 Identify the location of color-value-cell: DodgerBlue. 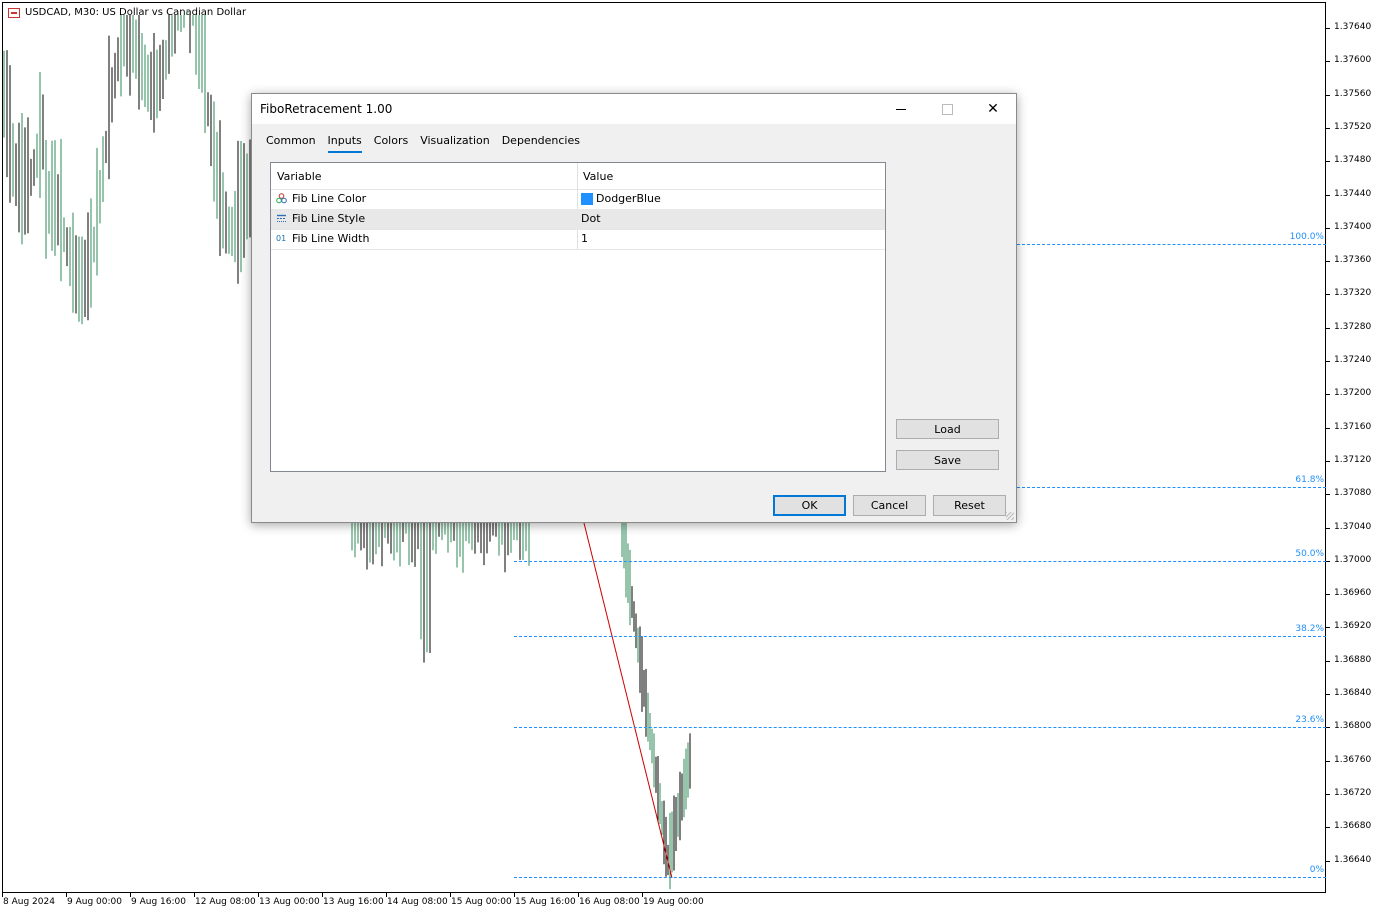
(621, 198).